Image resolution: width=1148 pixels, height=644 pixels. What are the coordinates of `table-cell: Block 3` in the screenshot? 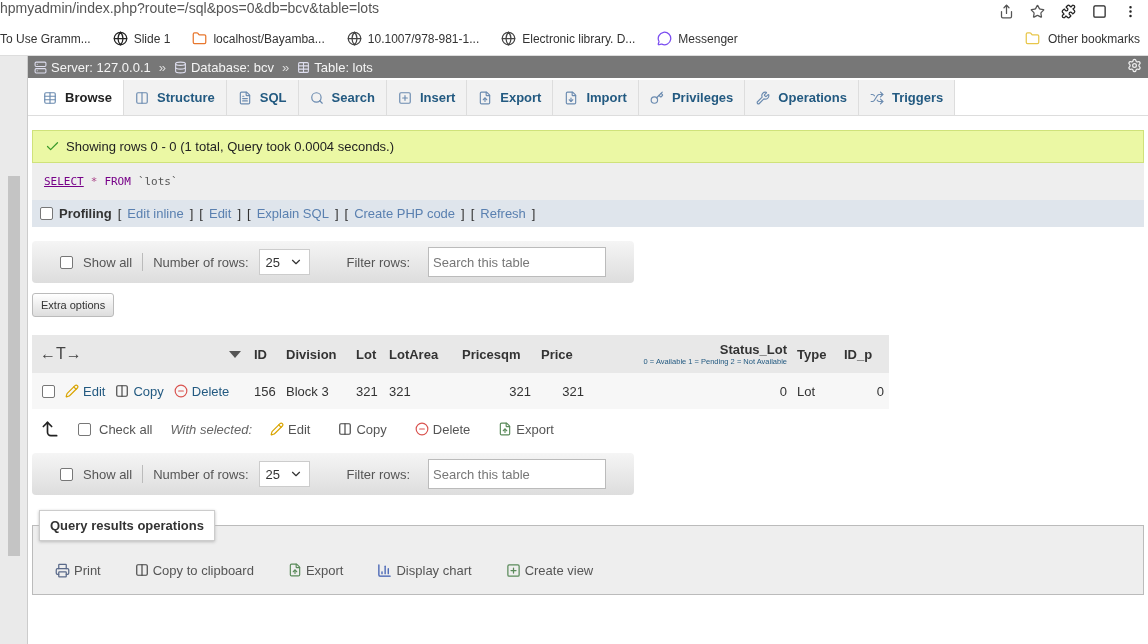 It's located at (316, 391).